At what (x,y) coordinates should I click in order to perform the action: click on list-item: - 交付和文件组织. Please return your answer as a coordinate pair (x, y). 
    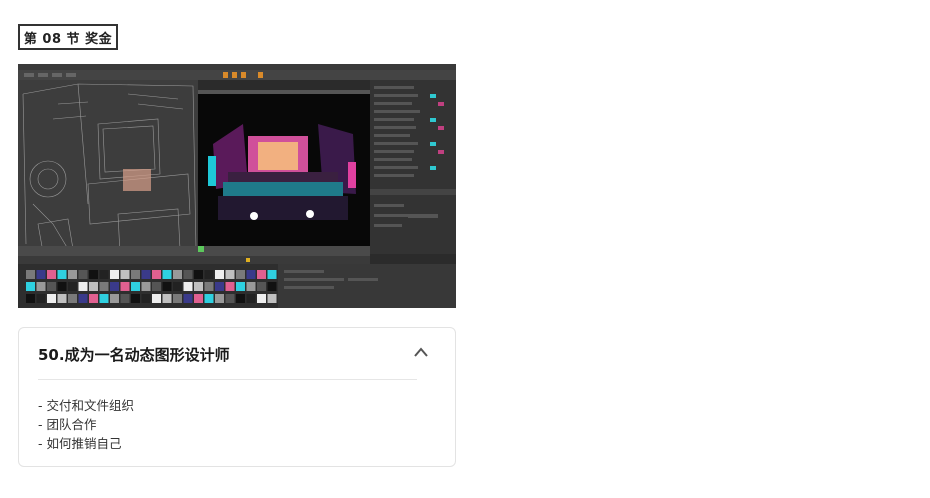
    Looking at the image, I should click on (86, 405).